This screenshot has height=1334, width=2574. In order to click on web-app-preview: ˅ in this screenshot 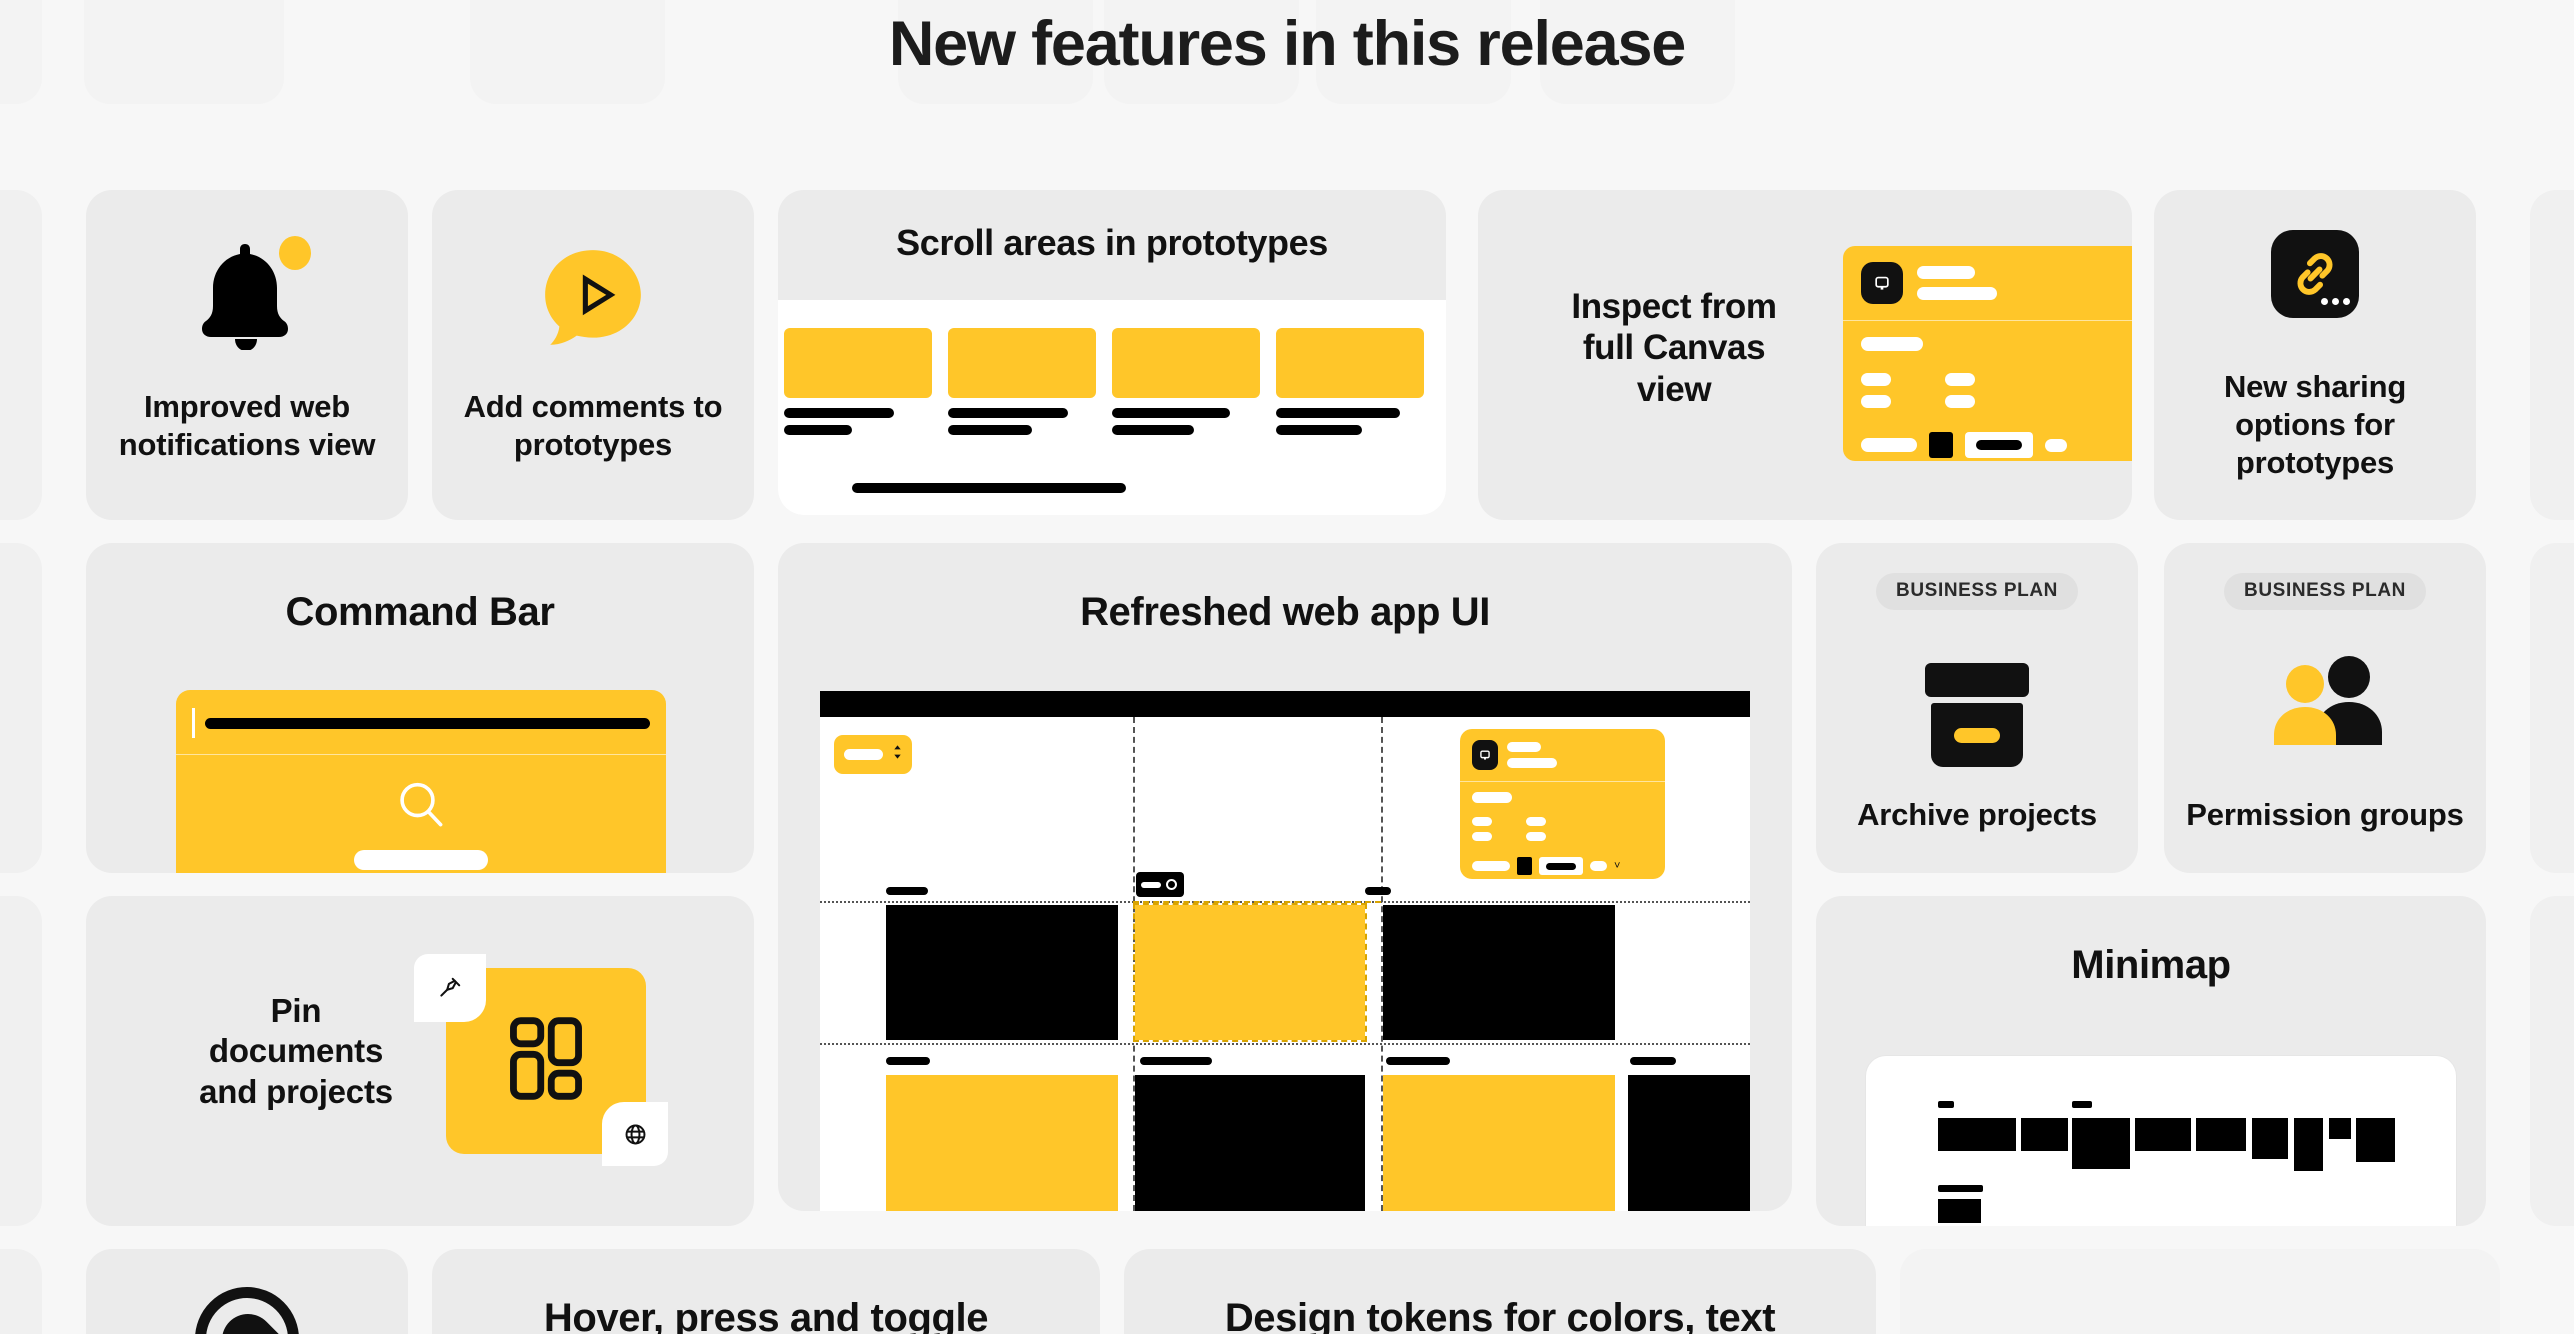, I will do `click(1285, 951)`.